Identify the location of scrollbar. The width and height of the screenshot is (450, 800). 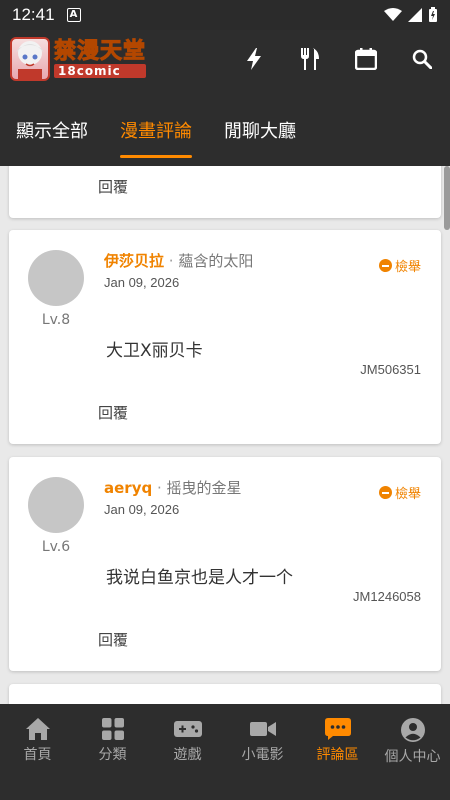
(447, 198).